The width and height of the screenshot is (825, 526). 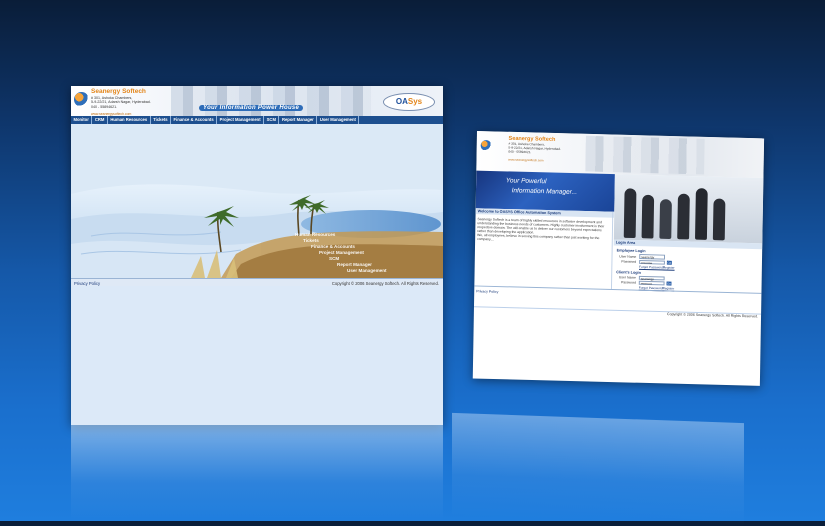 What do you see at coordinates (612, 250) in the screenshot?
I see `column-divider` at bounding box center [612, 250].